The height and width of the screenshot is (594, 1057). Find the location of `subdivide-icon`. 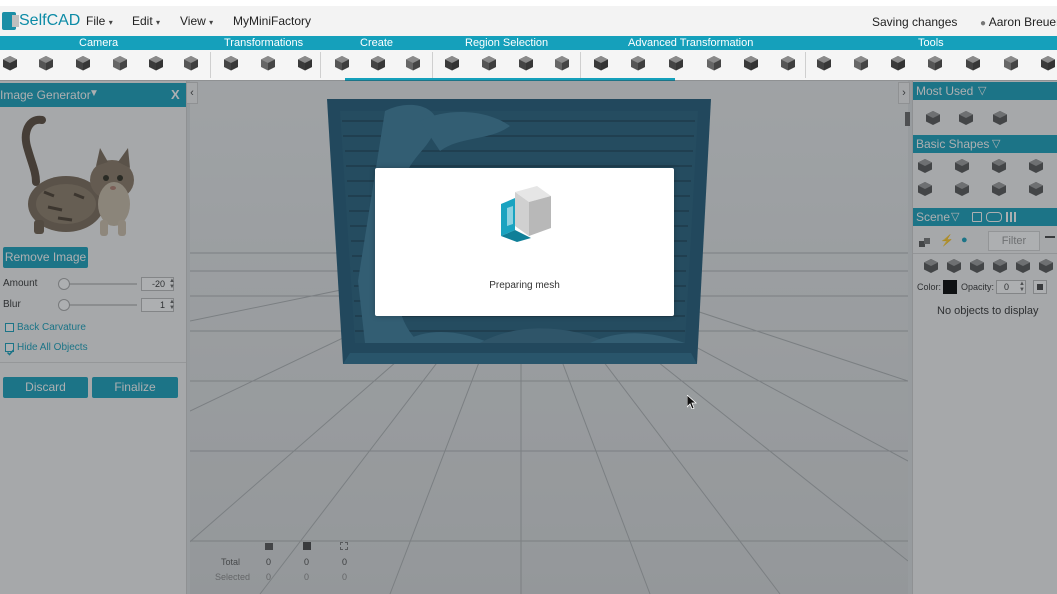

subdivide-icon is located at coordinates (638, 64).